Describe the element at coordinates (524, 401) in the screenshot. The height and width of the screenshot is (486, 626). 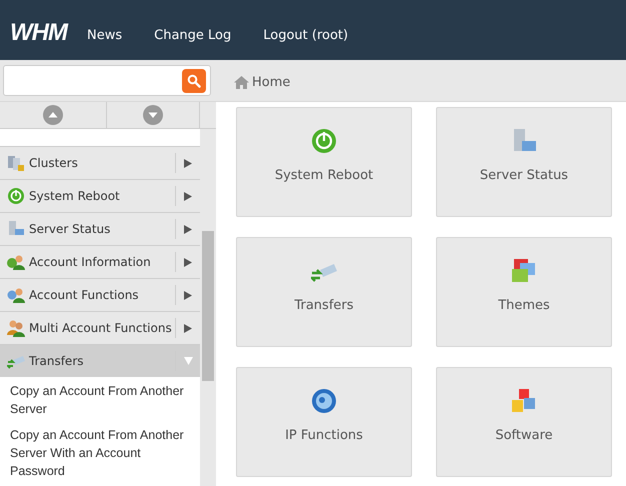
I see `software-icon` at that location.